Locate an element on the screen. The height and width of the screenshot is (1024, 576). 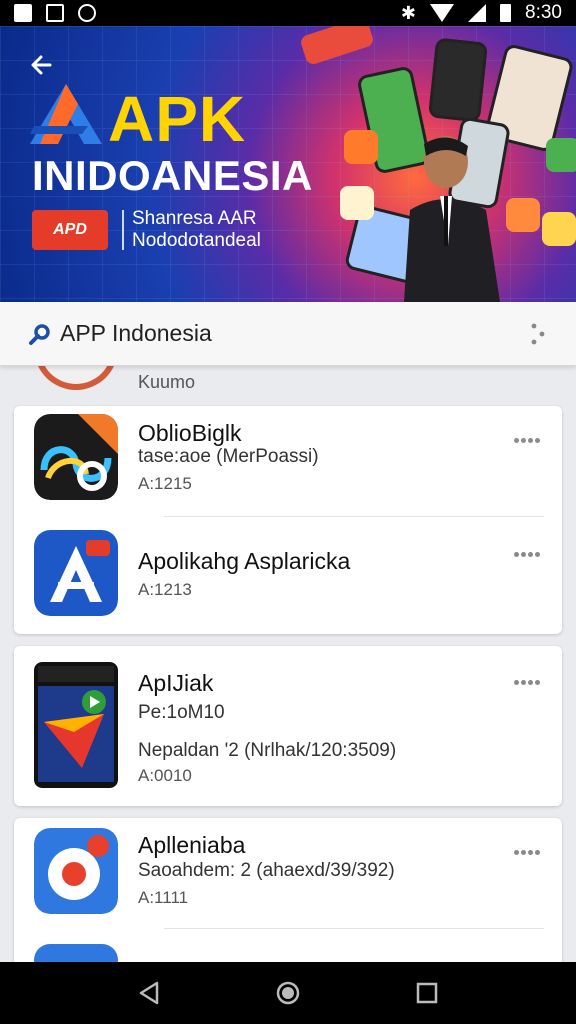
app-name: OblioBiglk is located at coordinates (190, 433).